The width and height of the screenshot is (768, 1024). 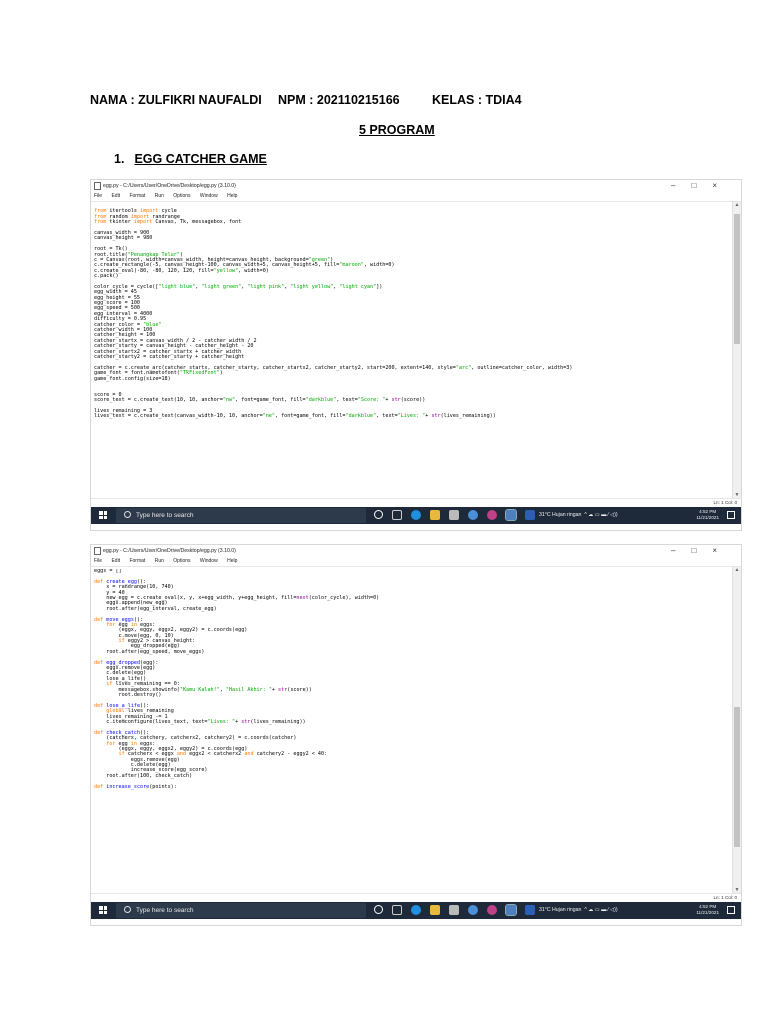 I want to click on student-name: NAMA : ZULFIKRI NAUFALDI, so click(x=176, y=100).